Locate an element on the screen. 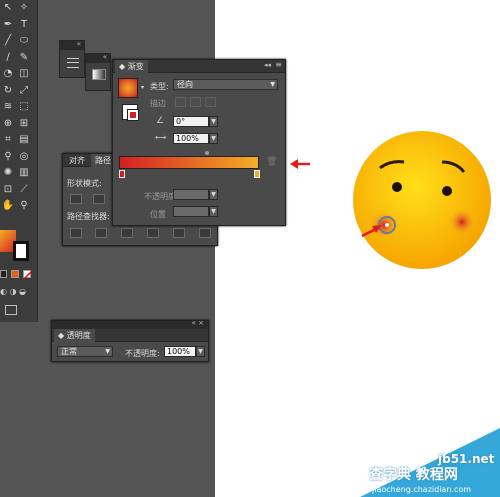 The image size is (500, 497). type-icon: T is located at coordinates (24, 25).